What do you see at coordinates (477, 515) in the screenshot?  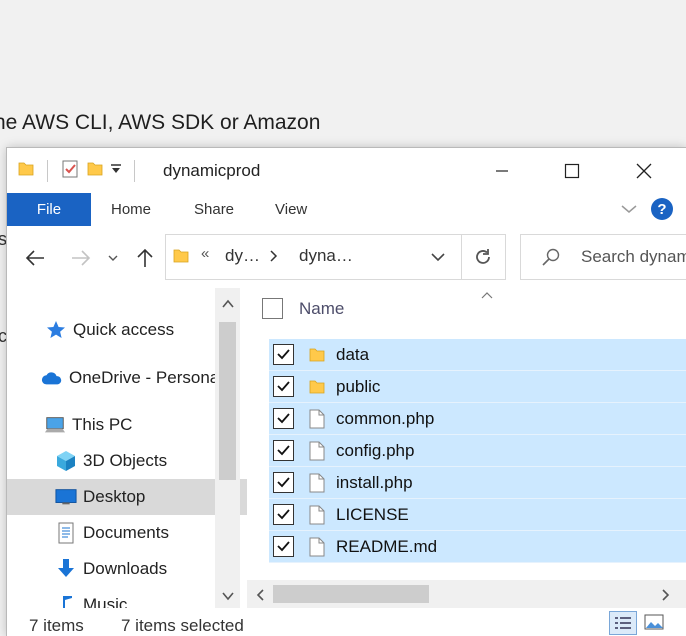 I see `file-row-license: LICENSE` at bounding box center [477, 515].